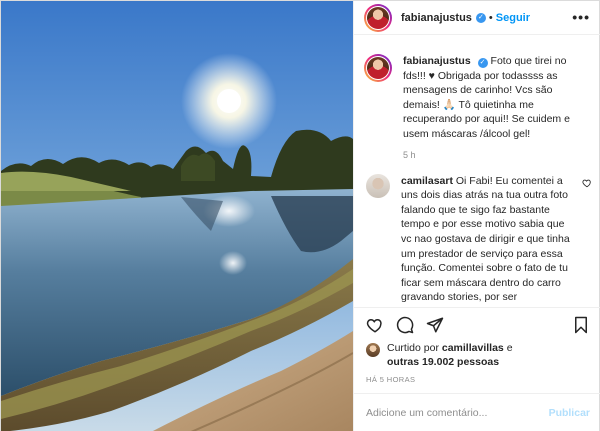 The height and width of the screenshot is (431, 600). What do you see at coordinates (427, 181) in the screenshot?
I see `commenter-username: camilasart` at bounding box center [427, 181].